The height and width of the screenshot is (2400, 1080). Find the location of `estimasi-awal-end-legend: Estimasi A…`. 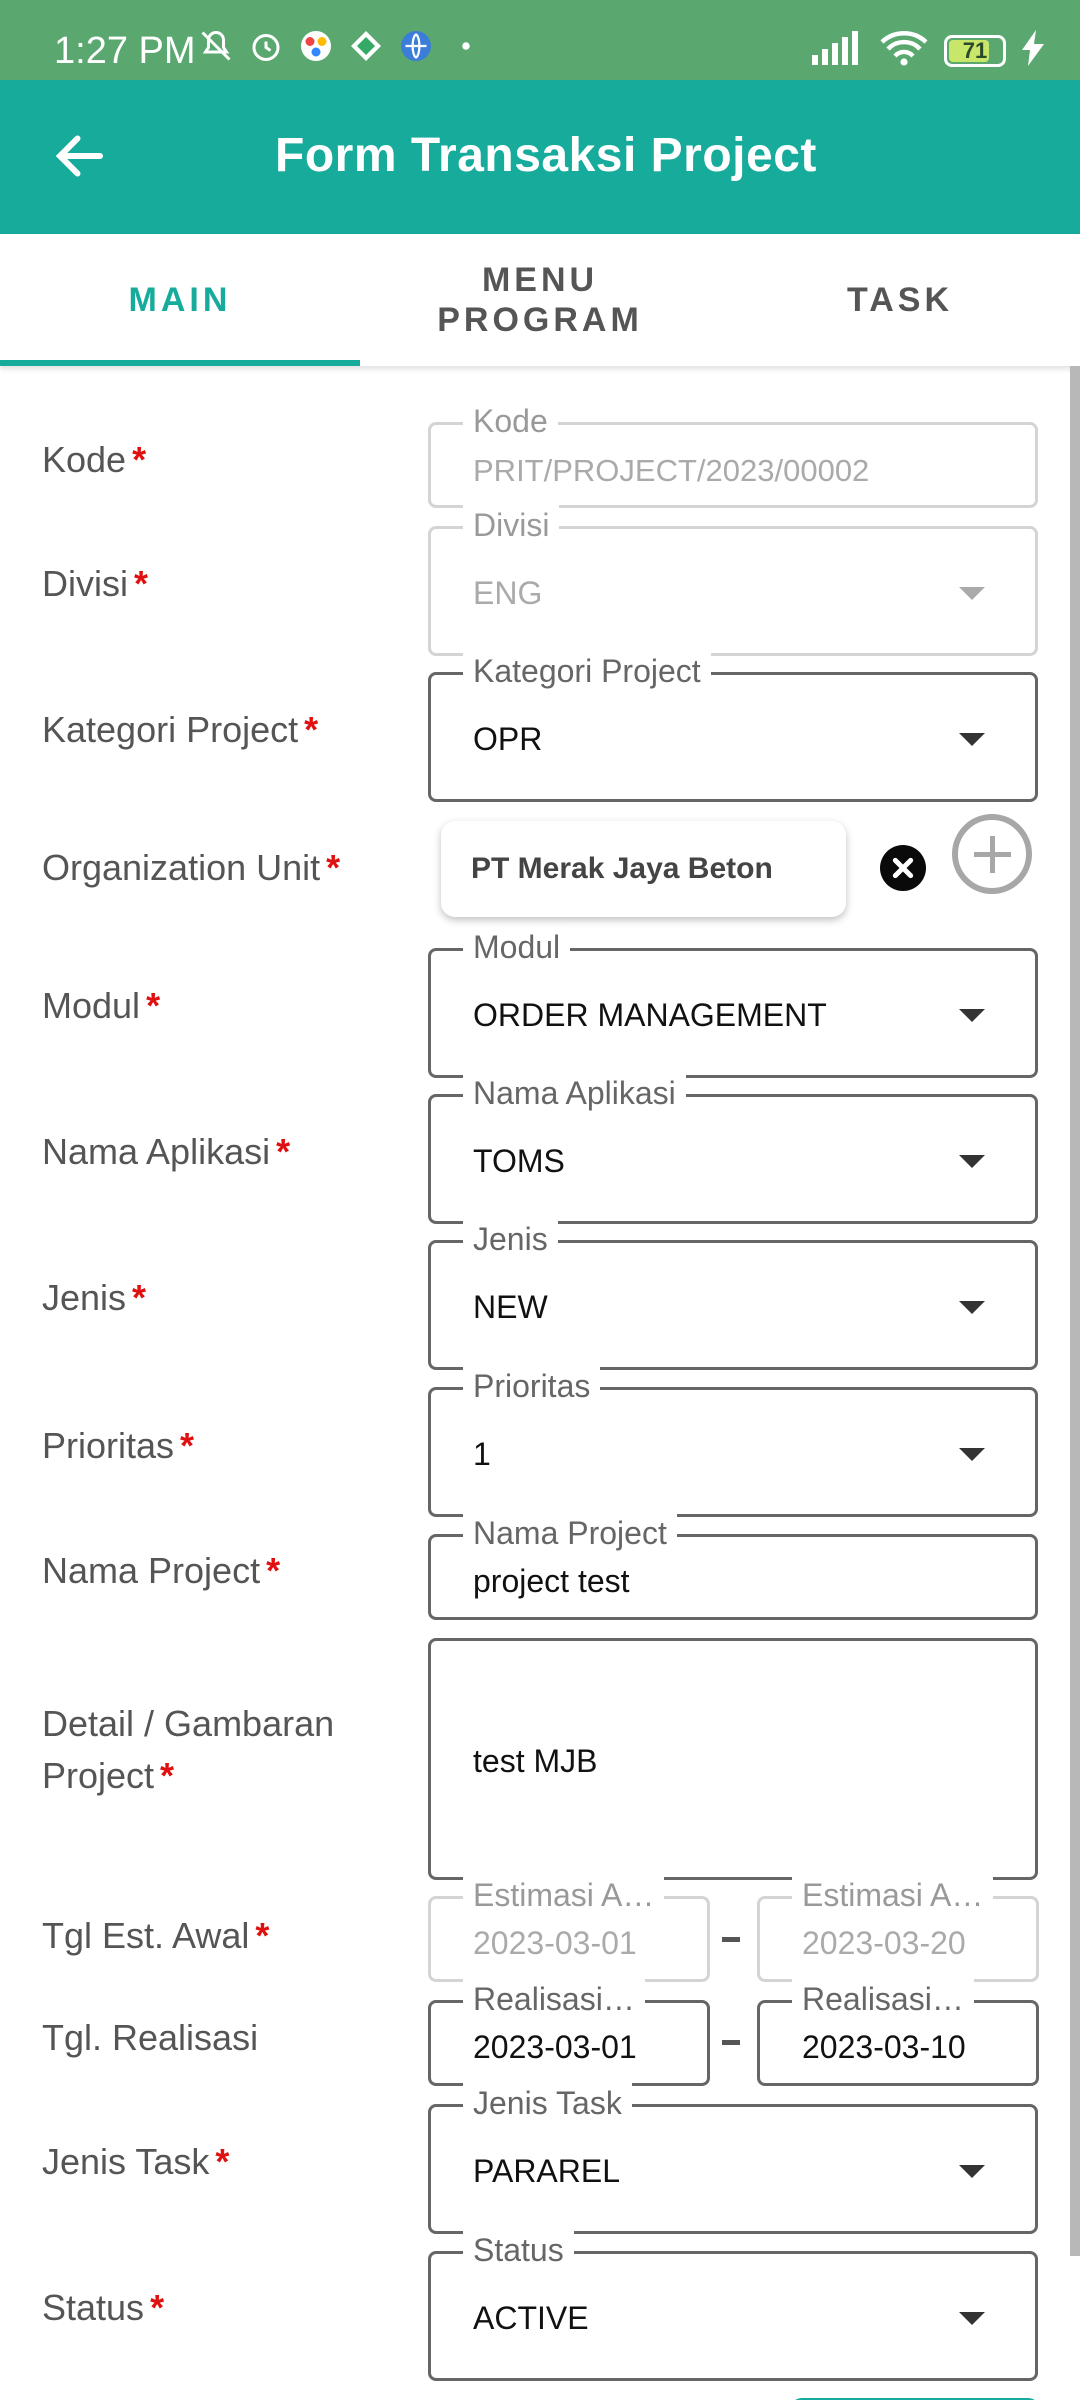

estimasi-awal-end-legend: Estimasi A… is located at coordinates (893, 1895).